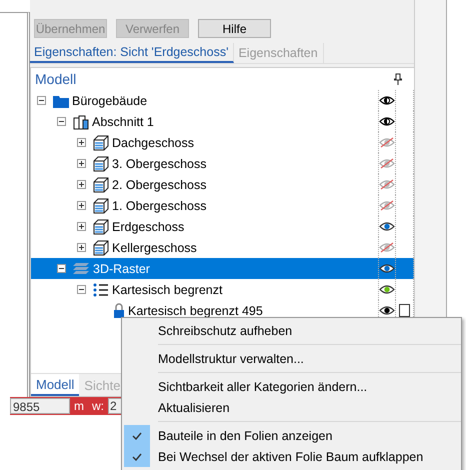 The height and width of the screenshot is (470, 466). I want to click on layers-icon, so click(81, 268).